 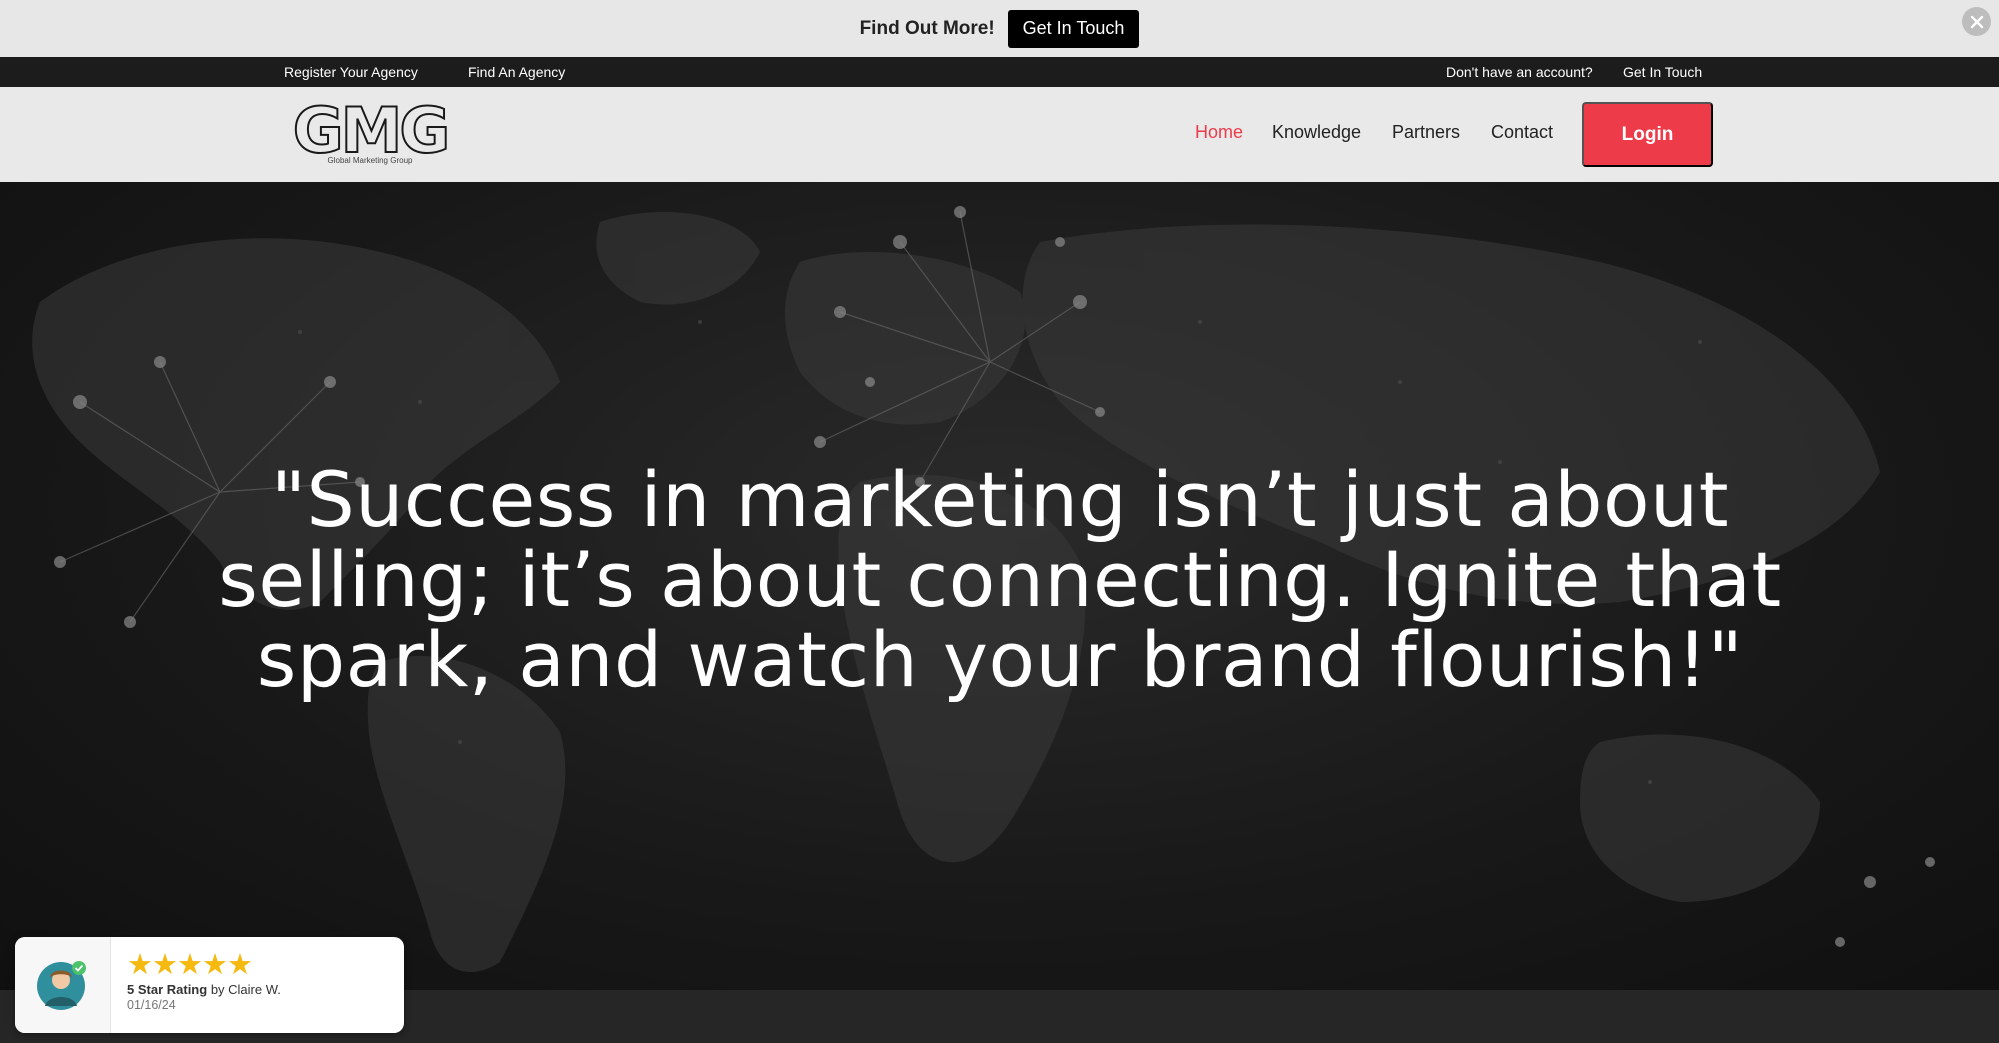 What do you see at coordinates (999, 28) in the screenshot?
I see `announcement-bar: Find Out More! Get In Touch` at bounding box center [999, 28].